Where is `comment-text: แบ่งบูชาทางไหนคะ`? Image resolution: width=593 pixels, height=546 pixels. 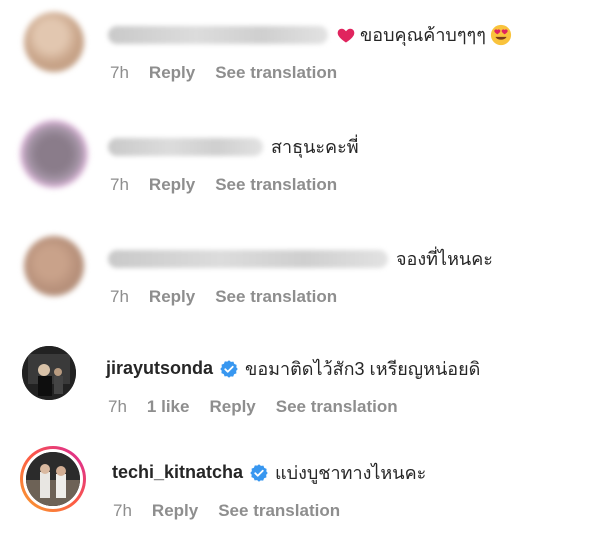 comment-text: แบ่งบูชาทางไหนคะ is located at coordinates (351, 473).